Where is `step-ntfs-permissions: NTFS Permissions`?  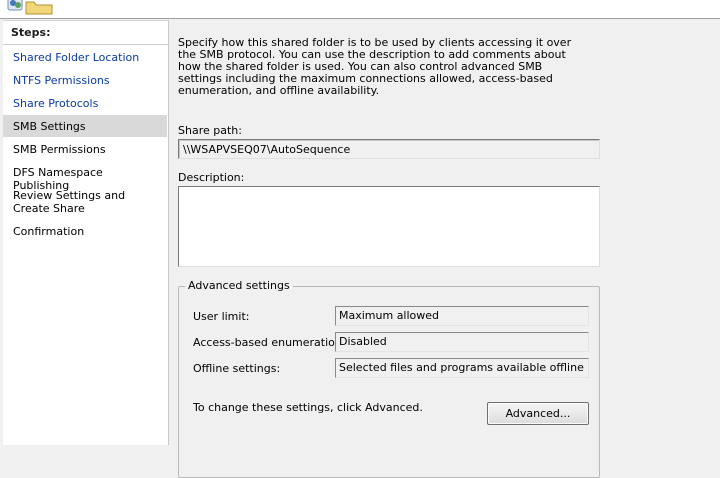 step-ntfs-permissions: NTFS Permissions is located at coordinates (85, 80).